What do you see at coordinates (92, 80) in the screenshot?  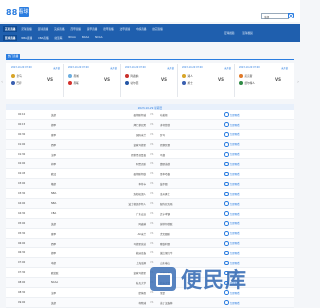 I see `hot-match-card: 2023-10-29 07:00 未开始 曼城 曼联 VS` at bounding box center [92, 80].